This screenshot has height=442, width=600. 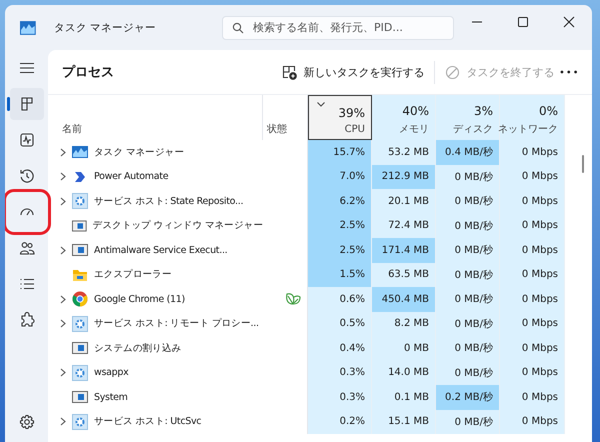 What do you see at coordinates (483, 111) in the screenshot?
I see `column-percent: 3%` at bounding box center [483, 111].